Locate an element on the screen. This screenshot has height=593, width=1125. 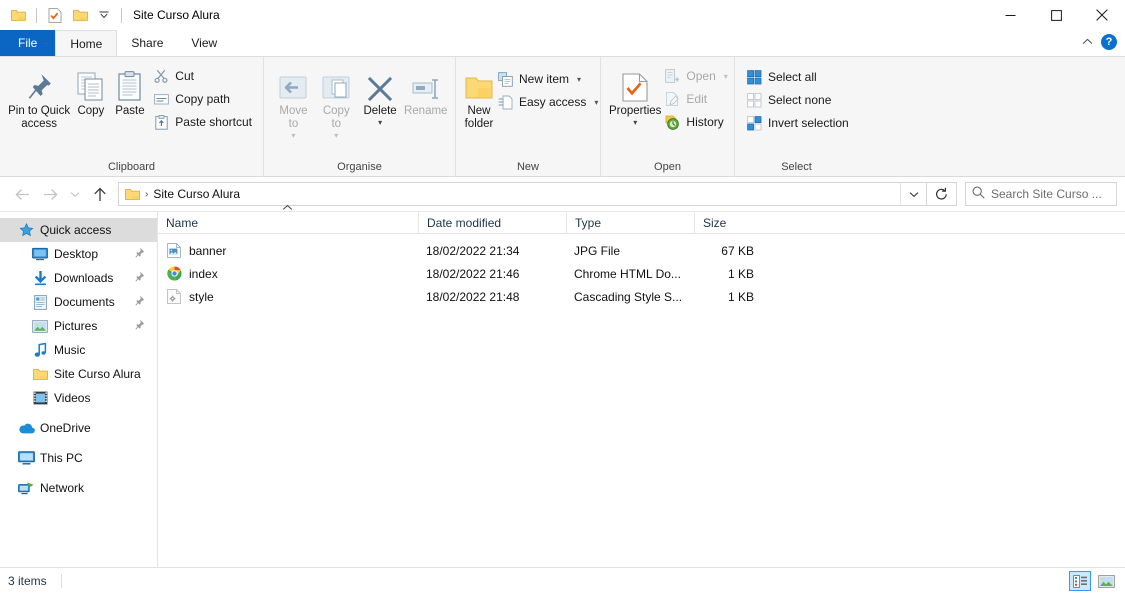
file-name-cell: style is located at coordinates (288, 296).